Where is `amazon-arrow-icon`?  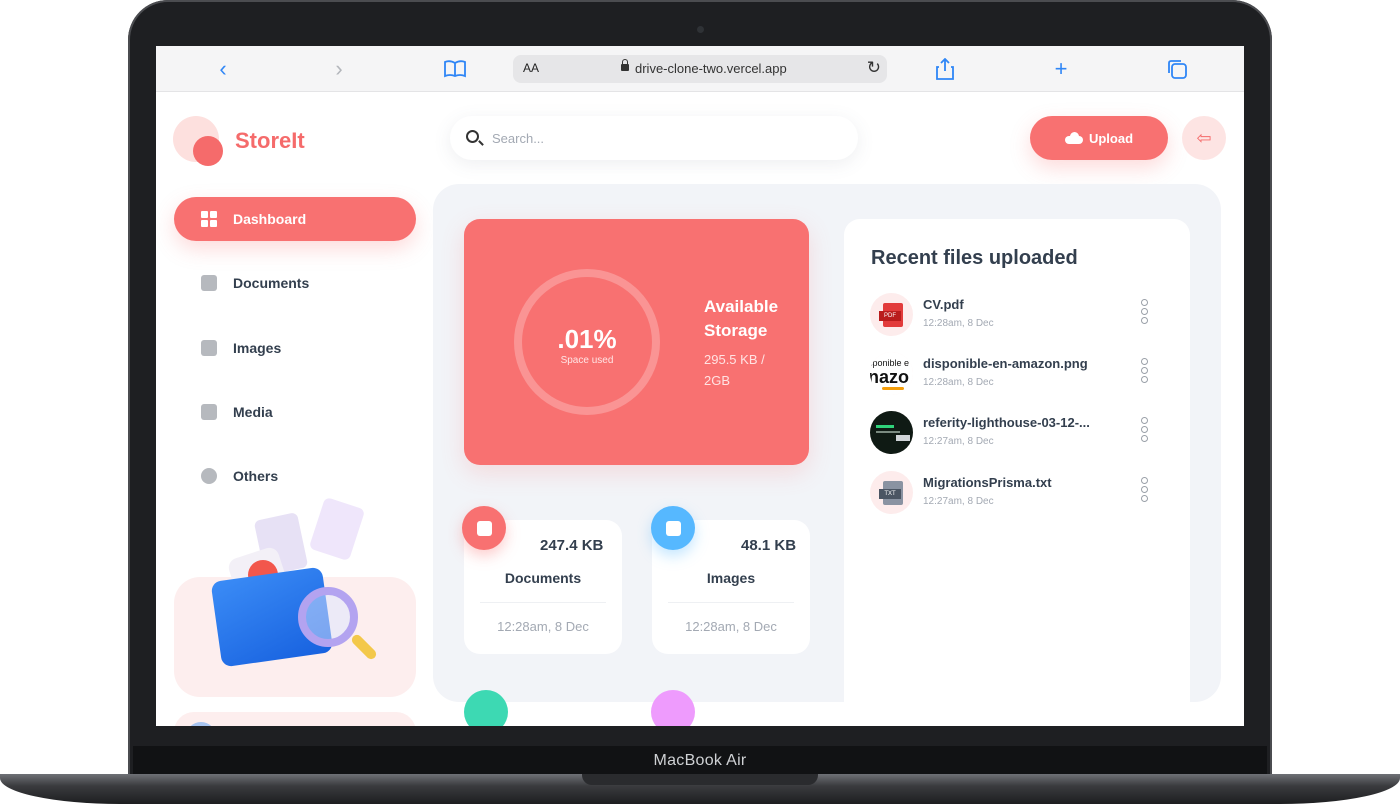 amazon-arrow-icon is located at coordinates (893, 388).